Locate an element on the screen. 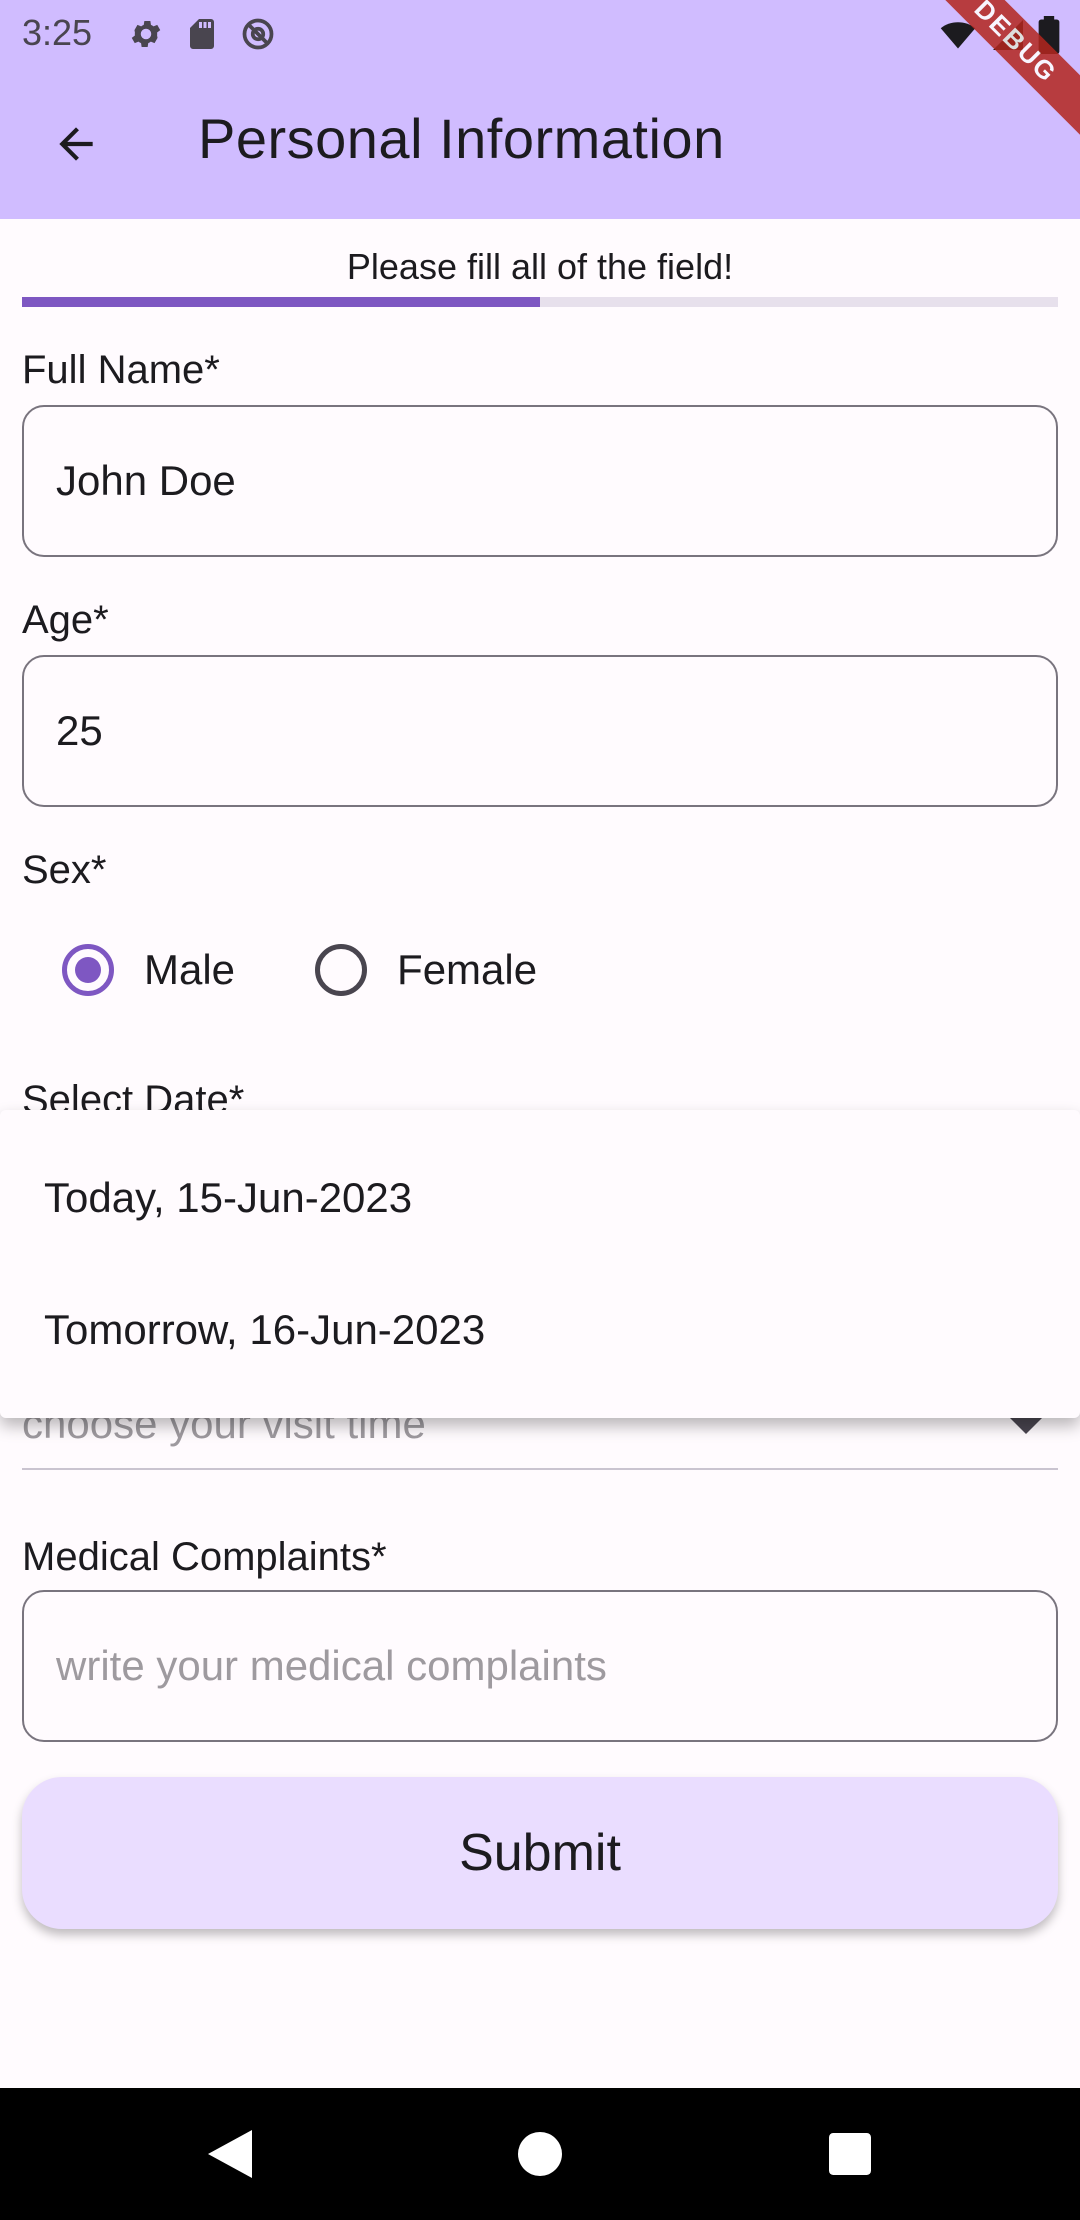 This screenshot has width=1080, height=2220. back-triangle-icon is located at coordinates (230, 2154).